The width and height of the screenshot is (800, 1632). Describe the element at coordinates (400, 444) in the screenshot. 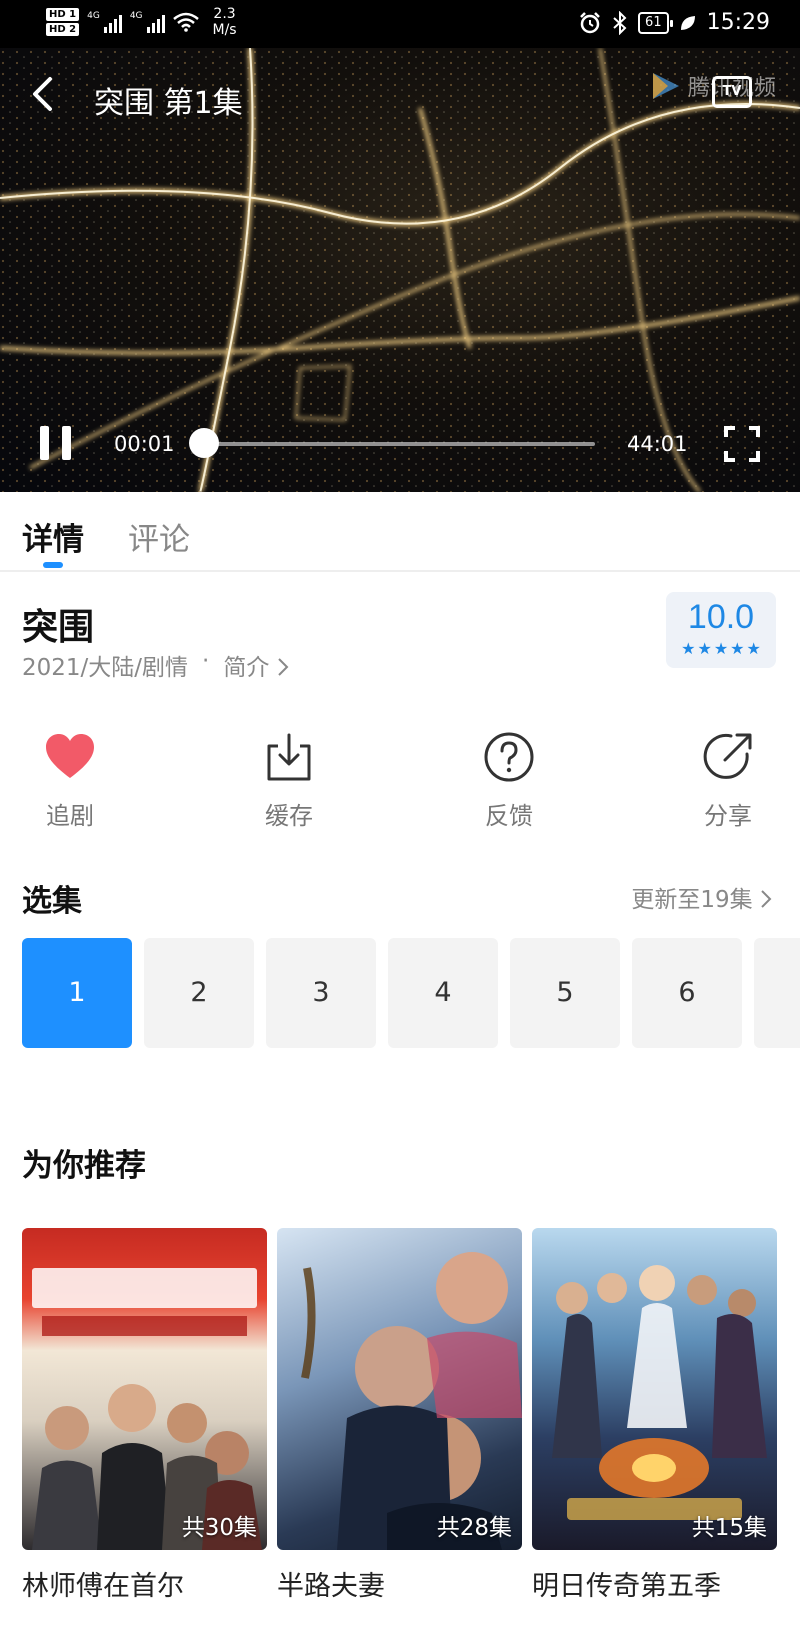

I see `progress-track` at that location.